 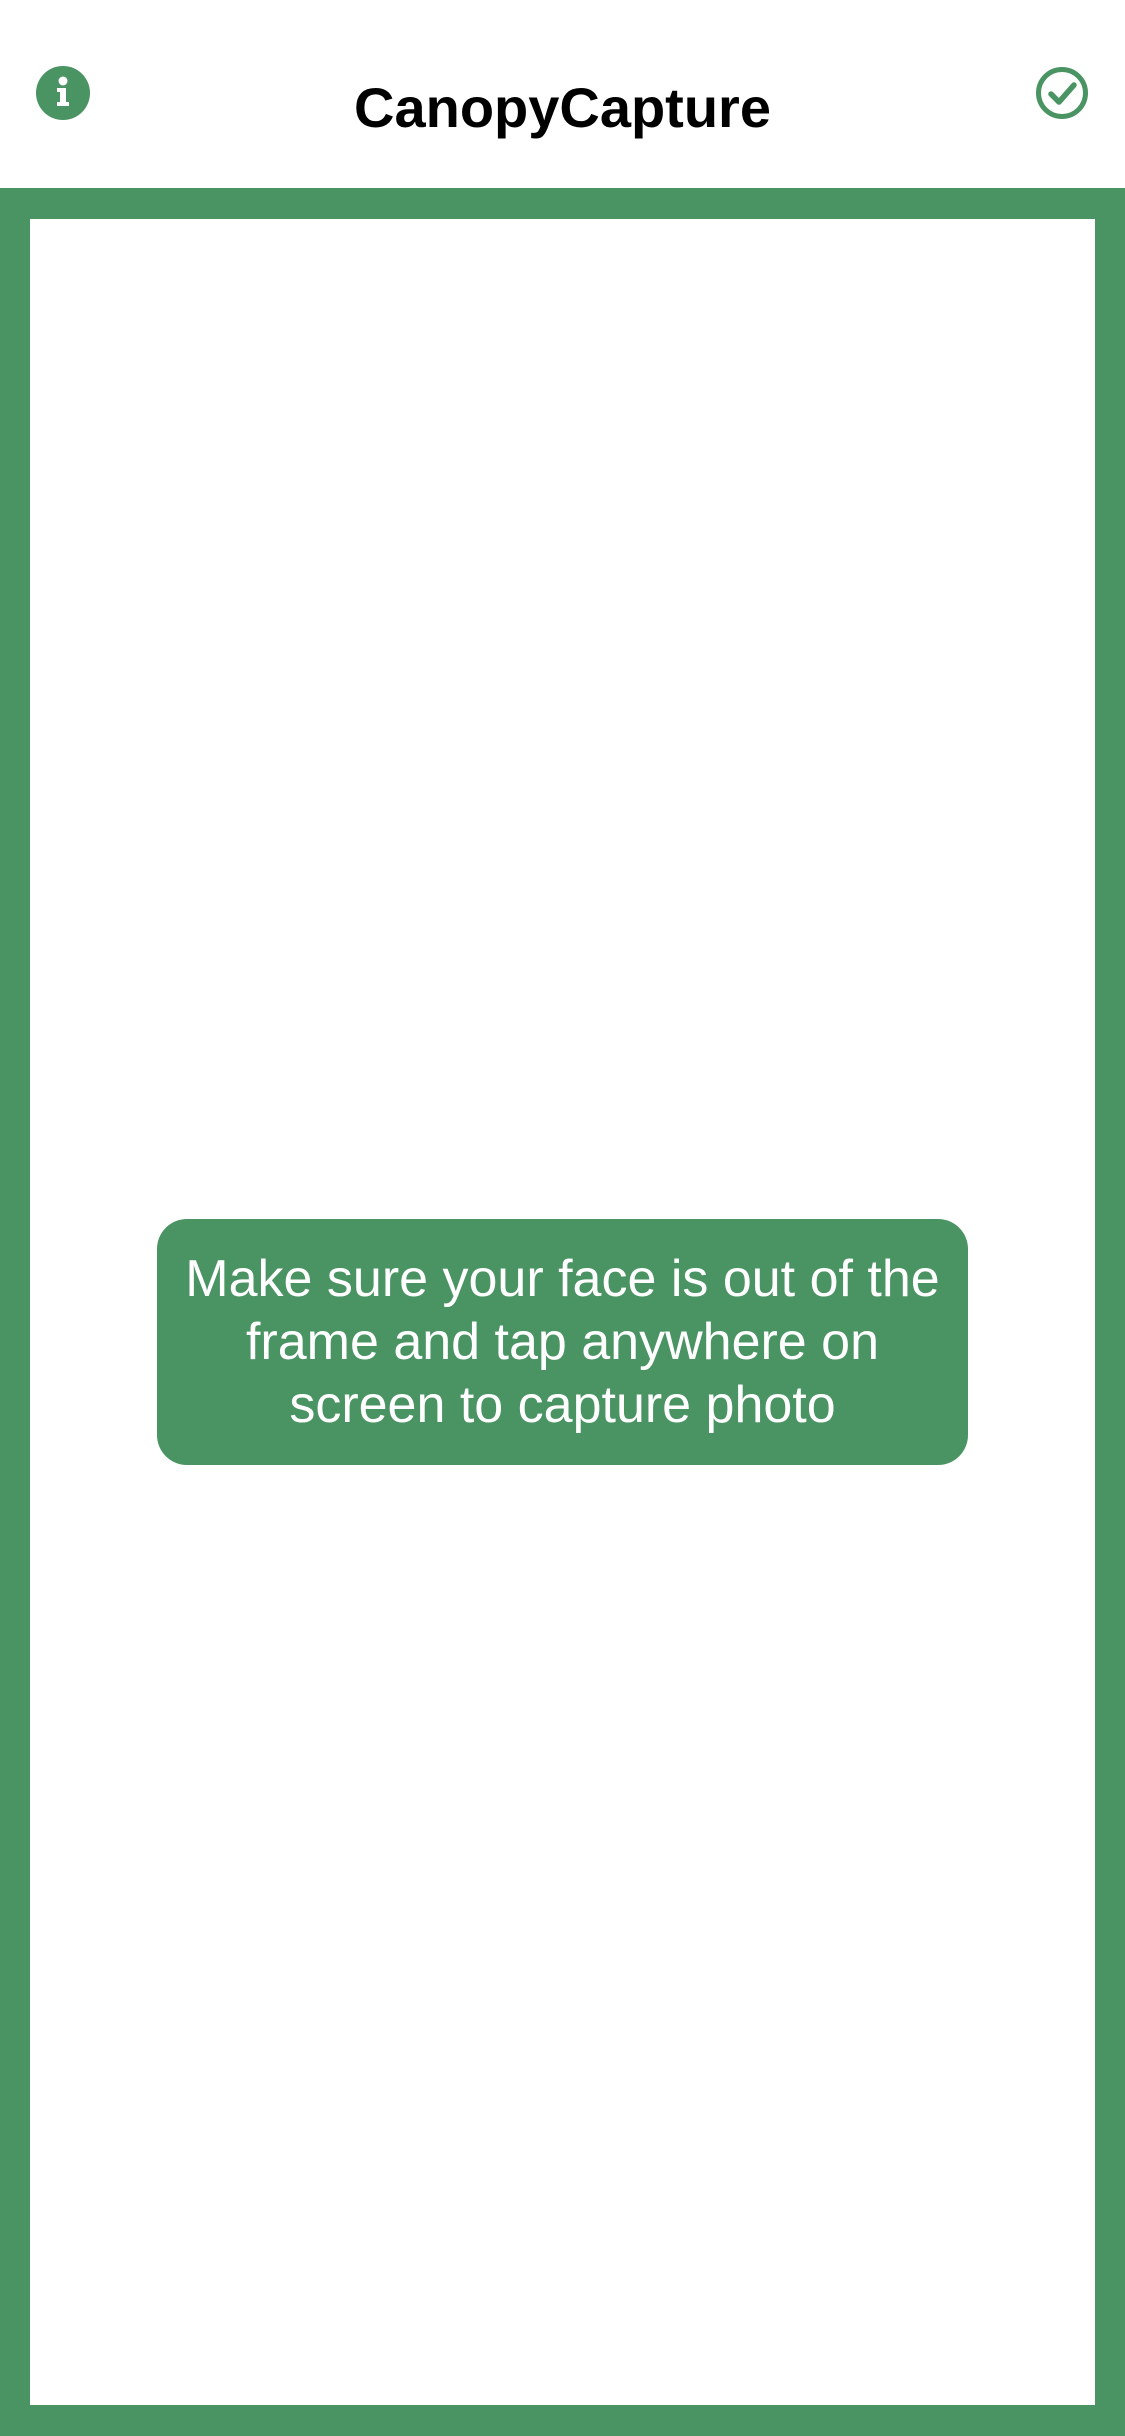 I want to click on check-circle-icon, so click(x=1062, y=93).